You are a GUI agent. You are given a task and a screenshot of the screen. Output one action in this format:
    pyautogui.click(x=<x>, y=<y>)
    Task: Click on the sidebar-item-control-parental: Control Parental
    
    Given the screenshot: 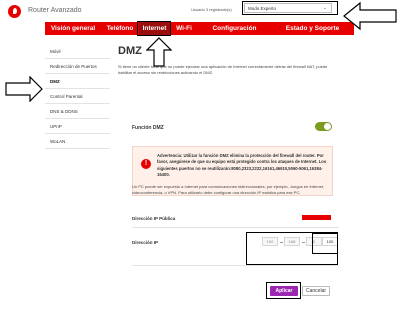 What is the action you would take?
    pyautogui.click(x=77, y=96)
    